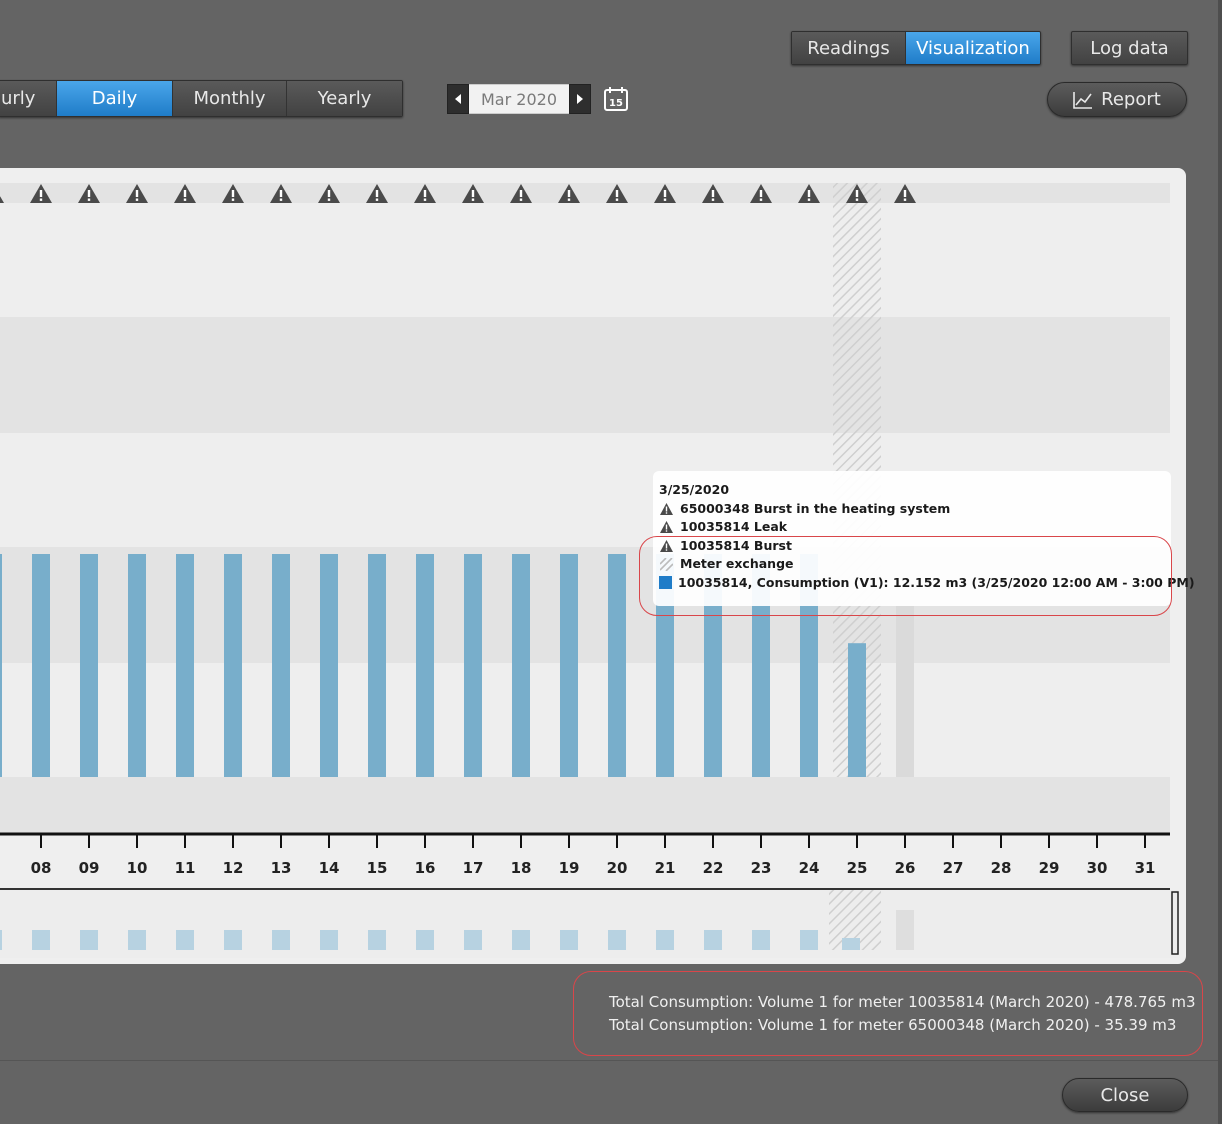  What do you see at coordinates (713, 868) in the screenshot?
I see `x-tick-label-22: 22` at bounding box center [713, 868].